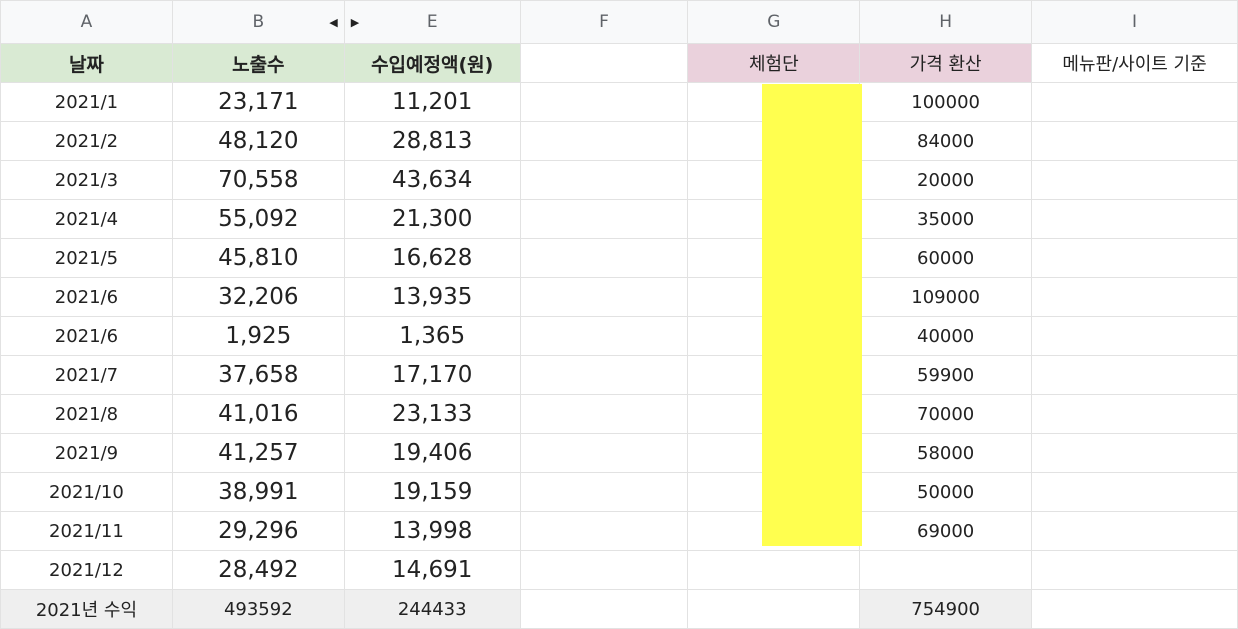  I want to click on cell-income-header: 수입예정액(원), so click(432, 63).